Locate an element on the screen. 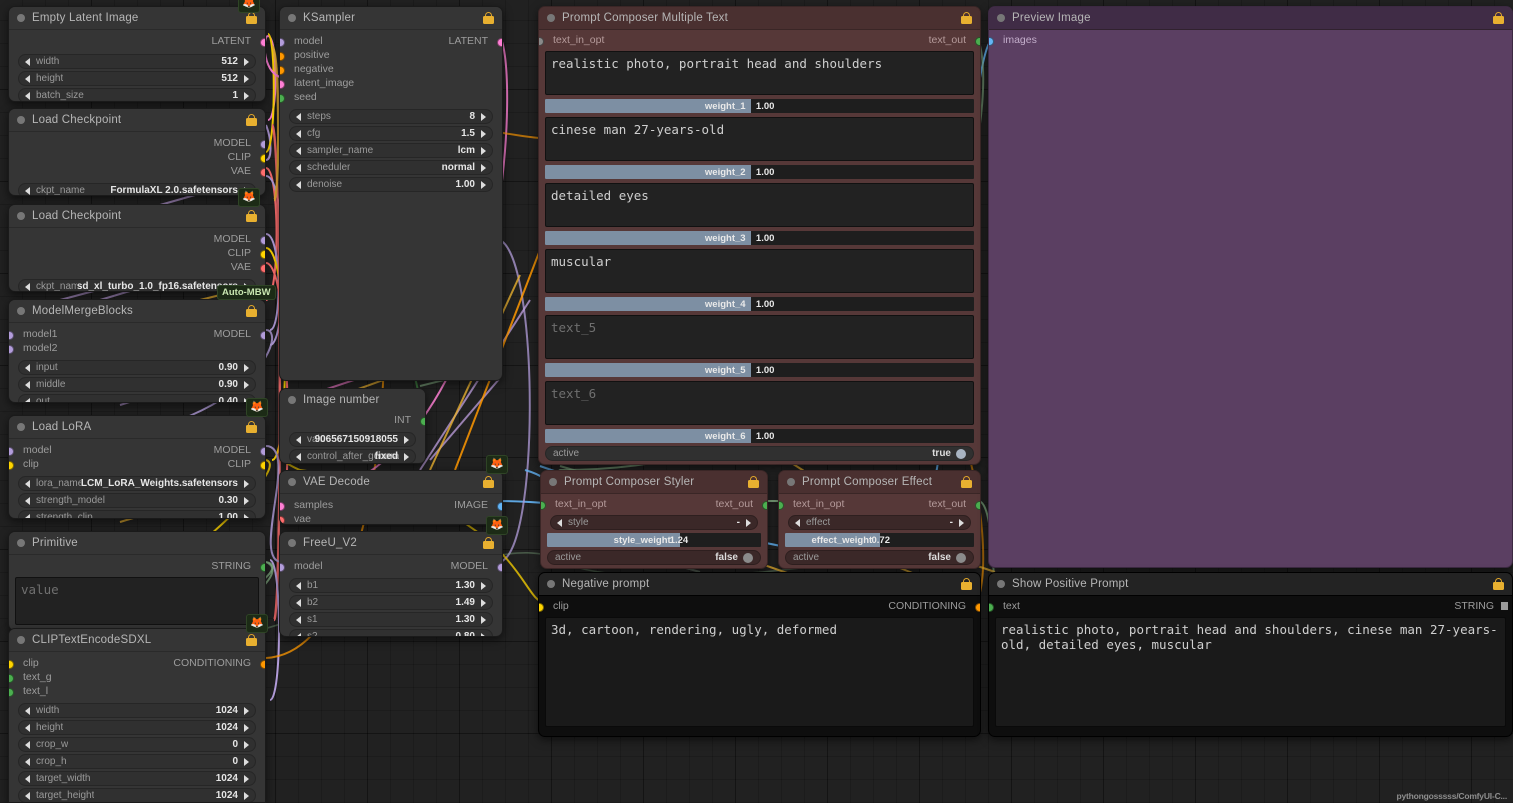 This screenshot has height=803, width=1513. input-slot-model2: model2 is located at coordinates (137, 348).